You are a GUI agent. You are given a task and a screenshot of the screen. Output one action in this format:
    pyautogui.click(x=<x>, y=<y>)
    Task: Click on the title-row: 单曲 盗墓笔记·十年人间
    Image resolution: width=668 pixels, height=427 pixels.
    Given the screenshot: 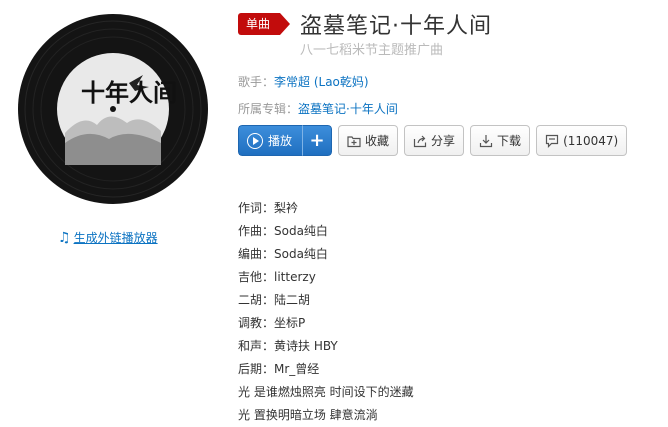 What is the action you would take?
    pyautogui.click(x=365, y=24)
    